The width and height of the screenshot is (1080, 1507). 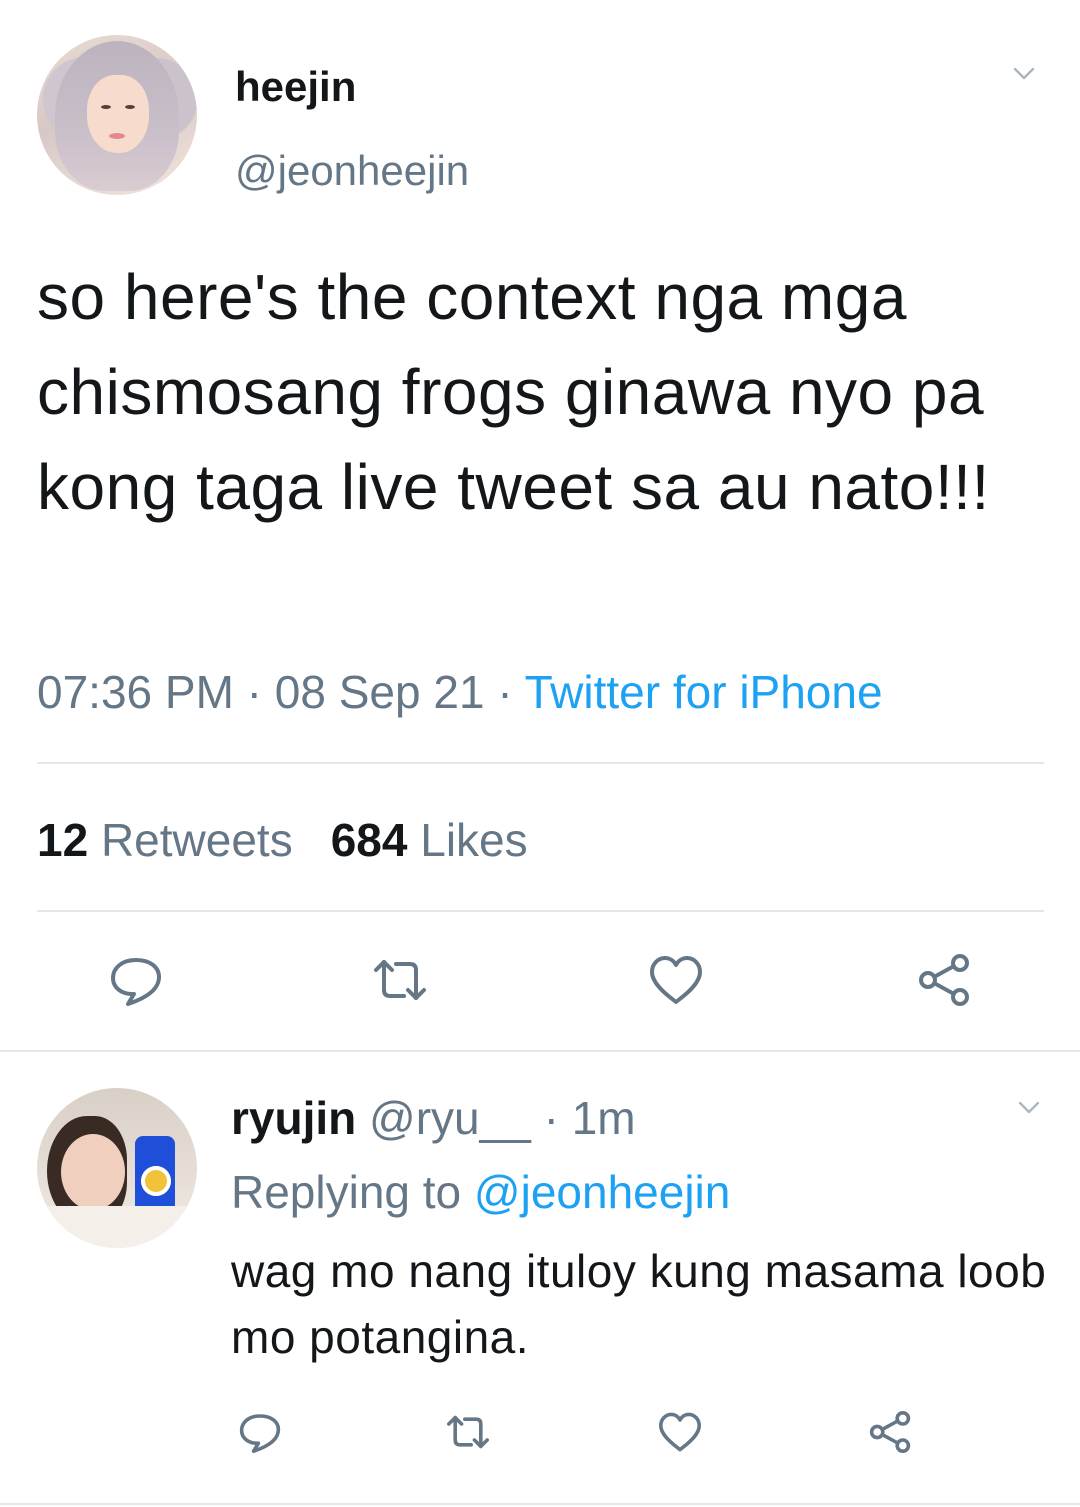 What do you see at coordinates (602, 1192) in the screenshot?
I see `mention-link: @jeonheejin` at bounding box center [602, 1192].